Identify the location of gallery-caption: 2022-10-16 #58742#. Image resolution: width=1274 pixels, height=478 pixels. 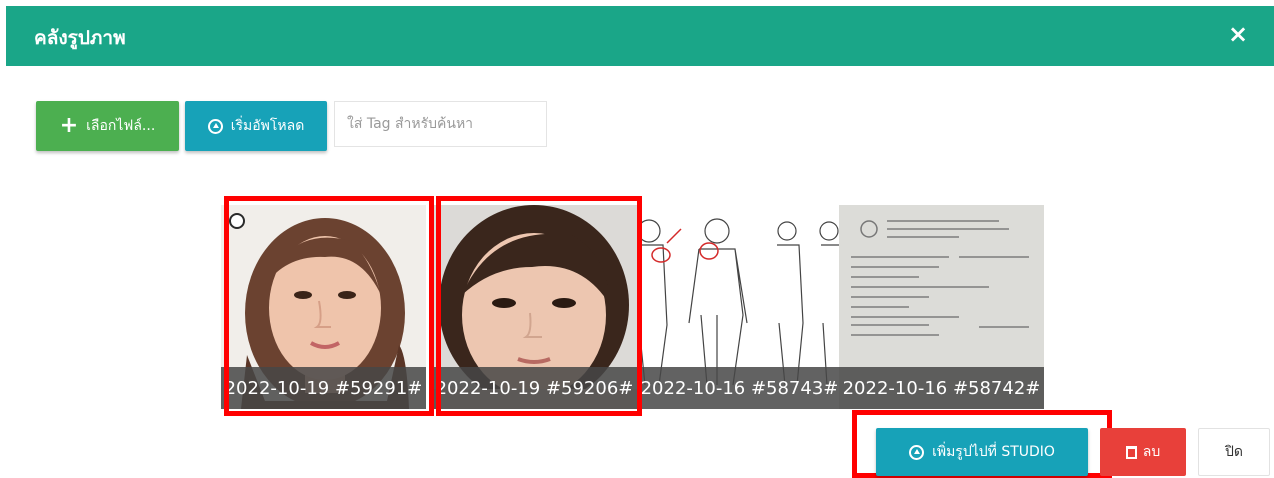
(941, 388).